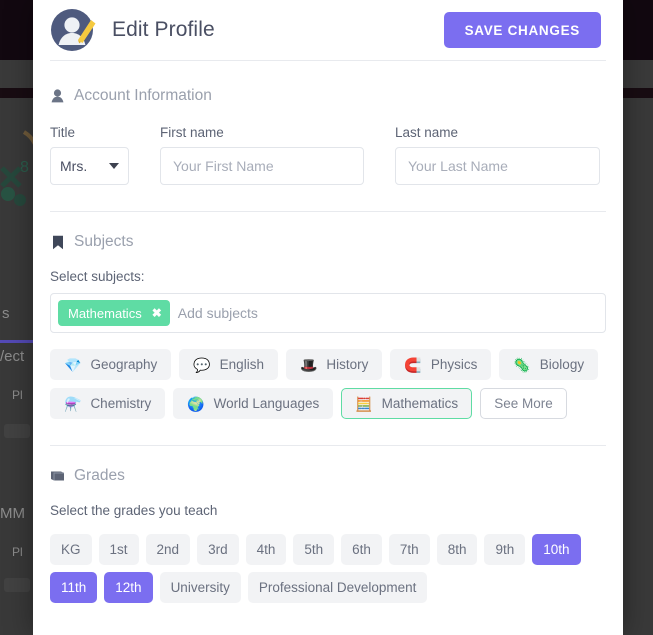  Describe the element at coordinates (12, 356) in the screenshot. I see `backdrop-text-fragment: /ect` at that location.